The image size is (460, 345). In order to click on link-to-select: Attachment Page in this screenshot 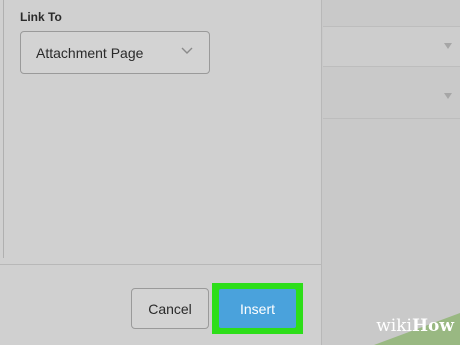, I will do `click(115, 52)`.